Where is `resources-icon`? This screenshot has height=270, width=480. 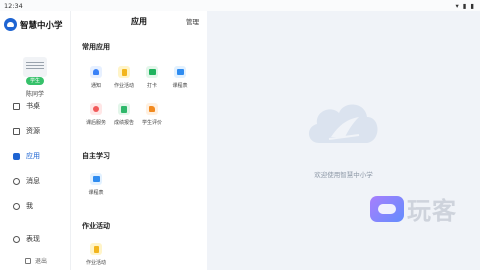
resources-icon is located at coordinates (16, 131).